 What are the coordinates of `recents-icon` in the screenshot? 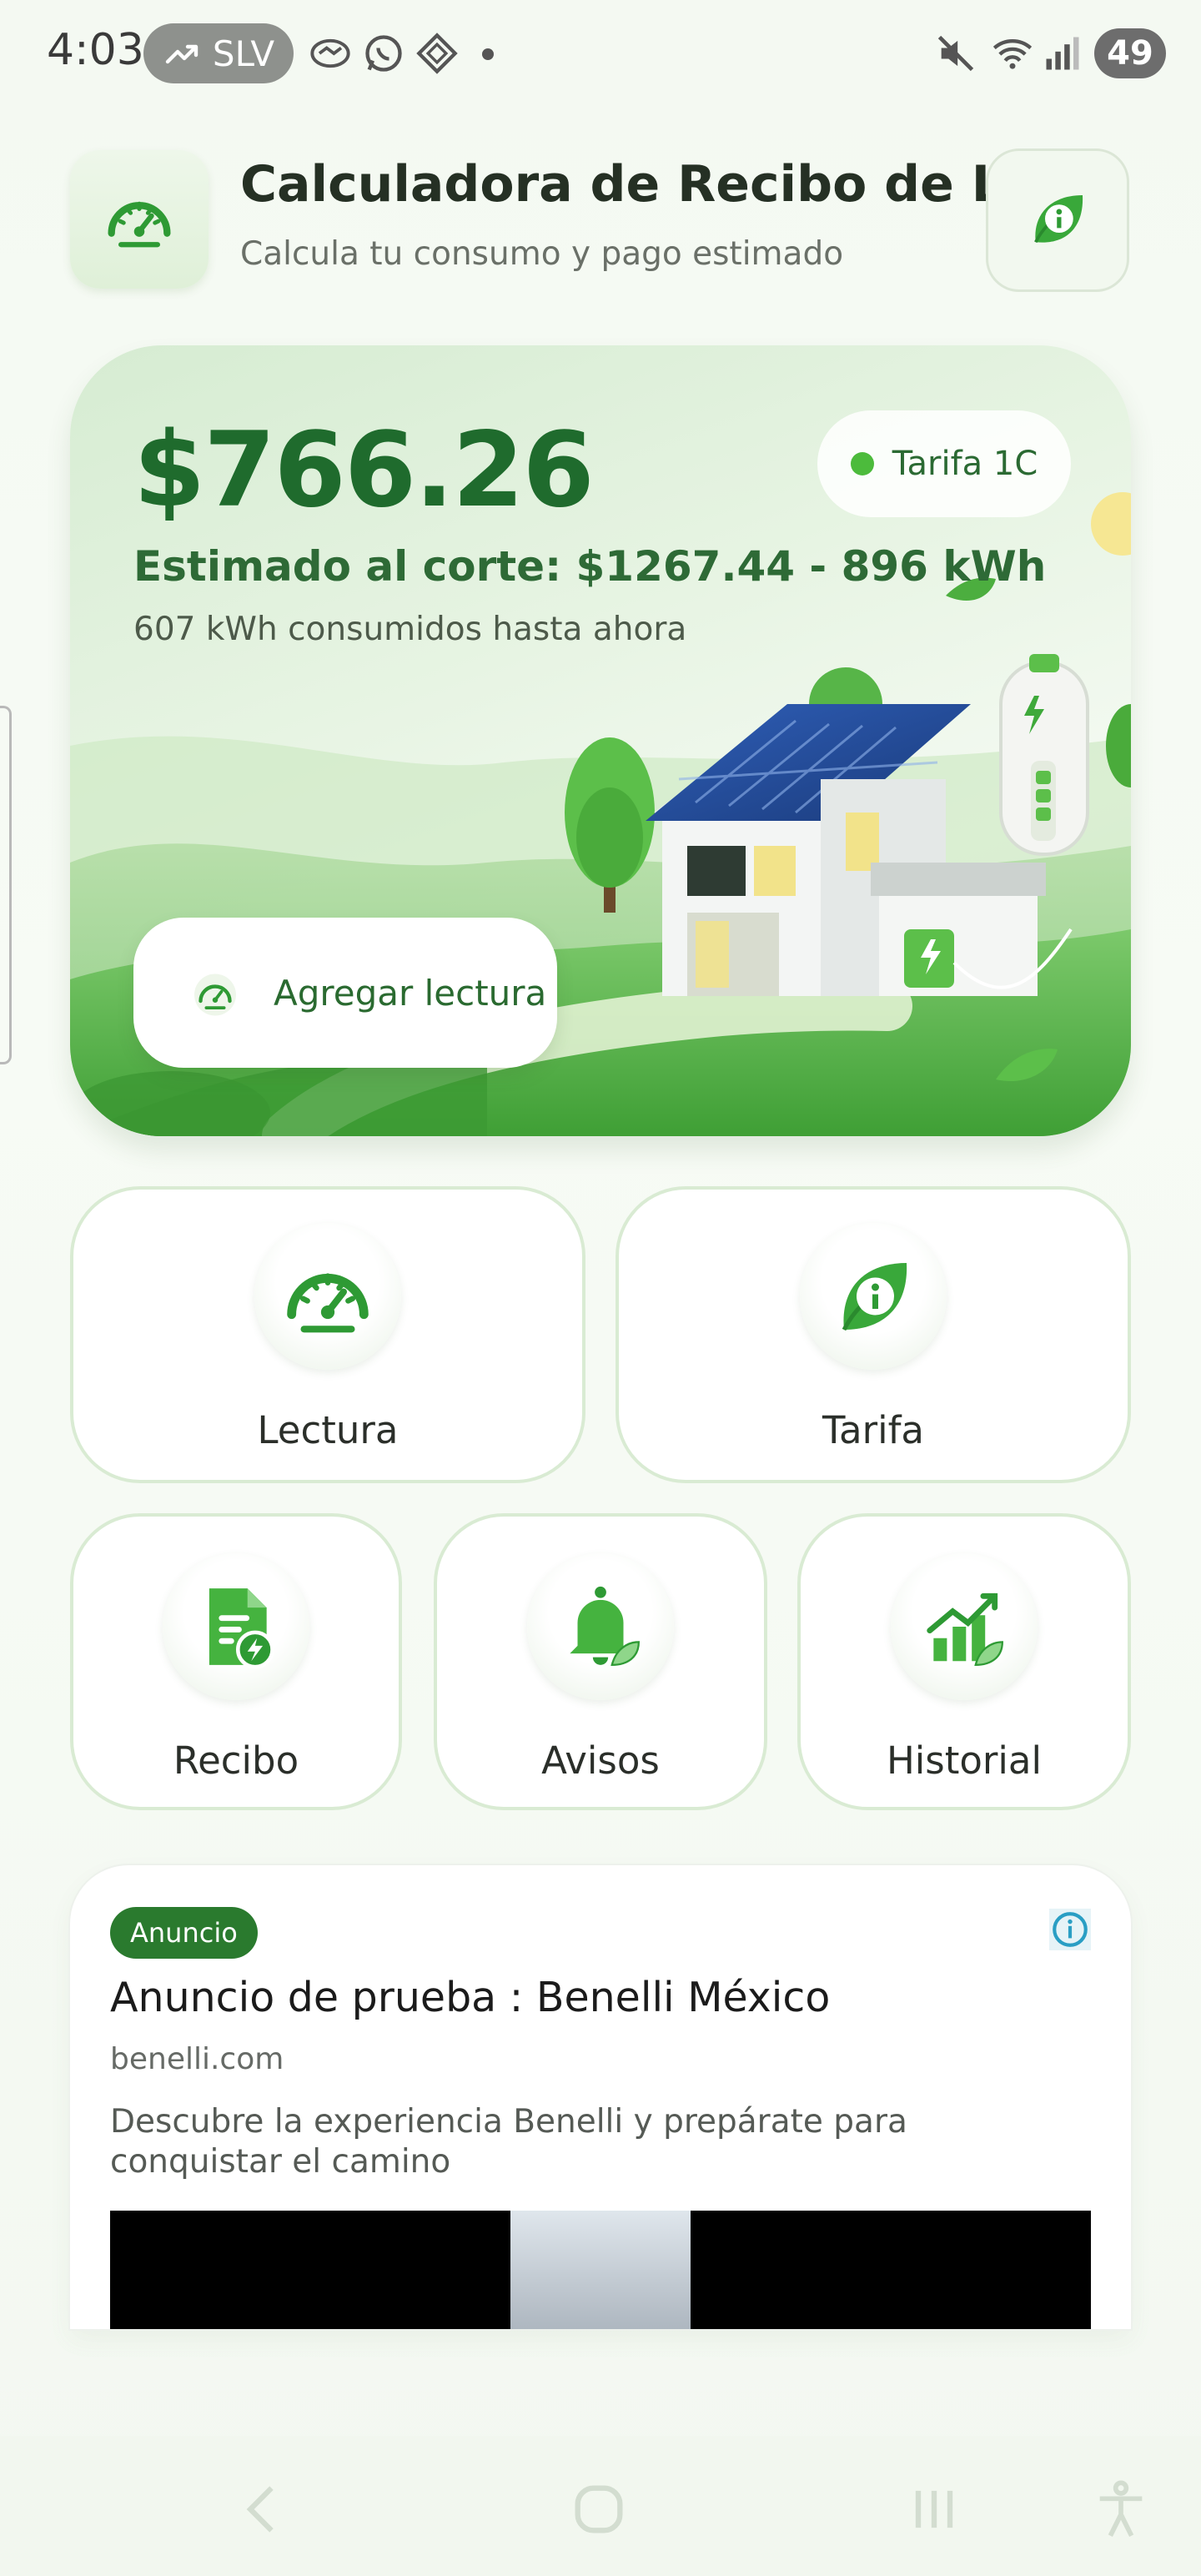 It's located at (934, 2509).